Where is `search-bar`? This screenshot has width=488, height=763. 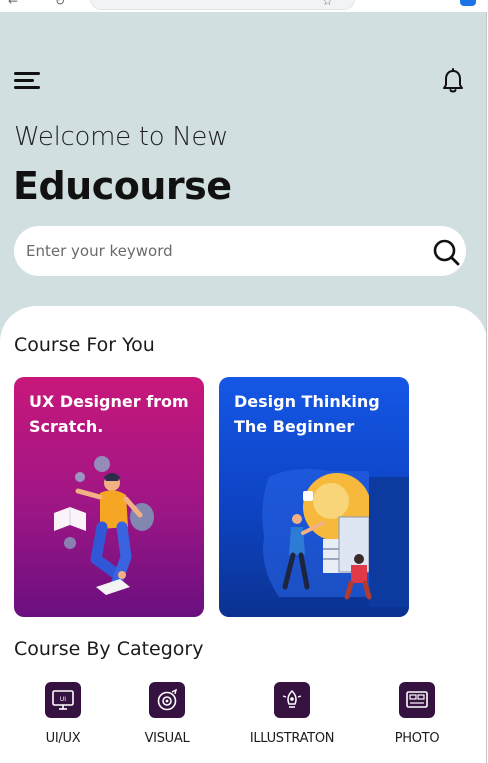
search-bar is located at coordinates (240, 251).